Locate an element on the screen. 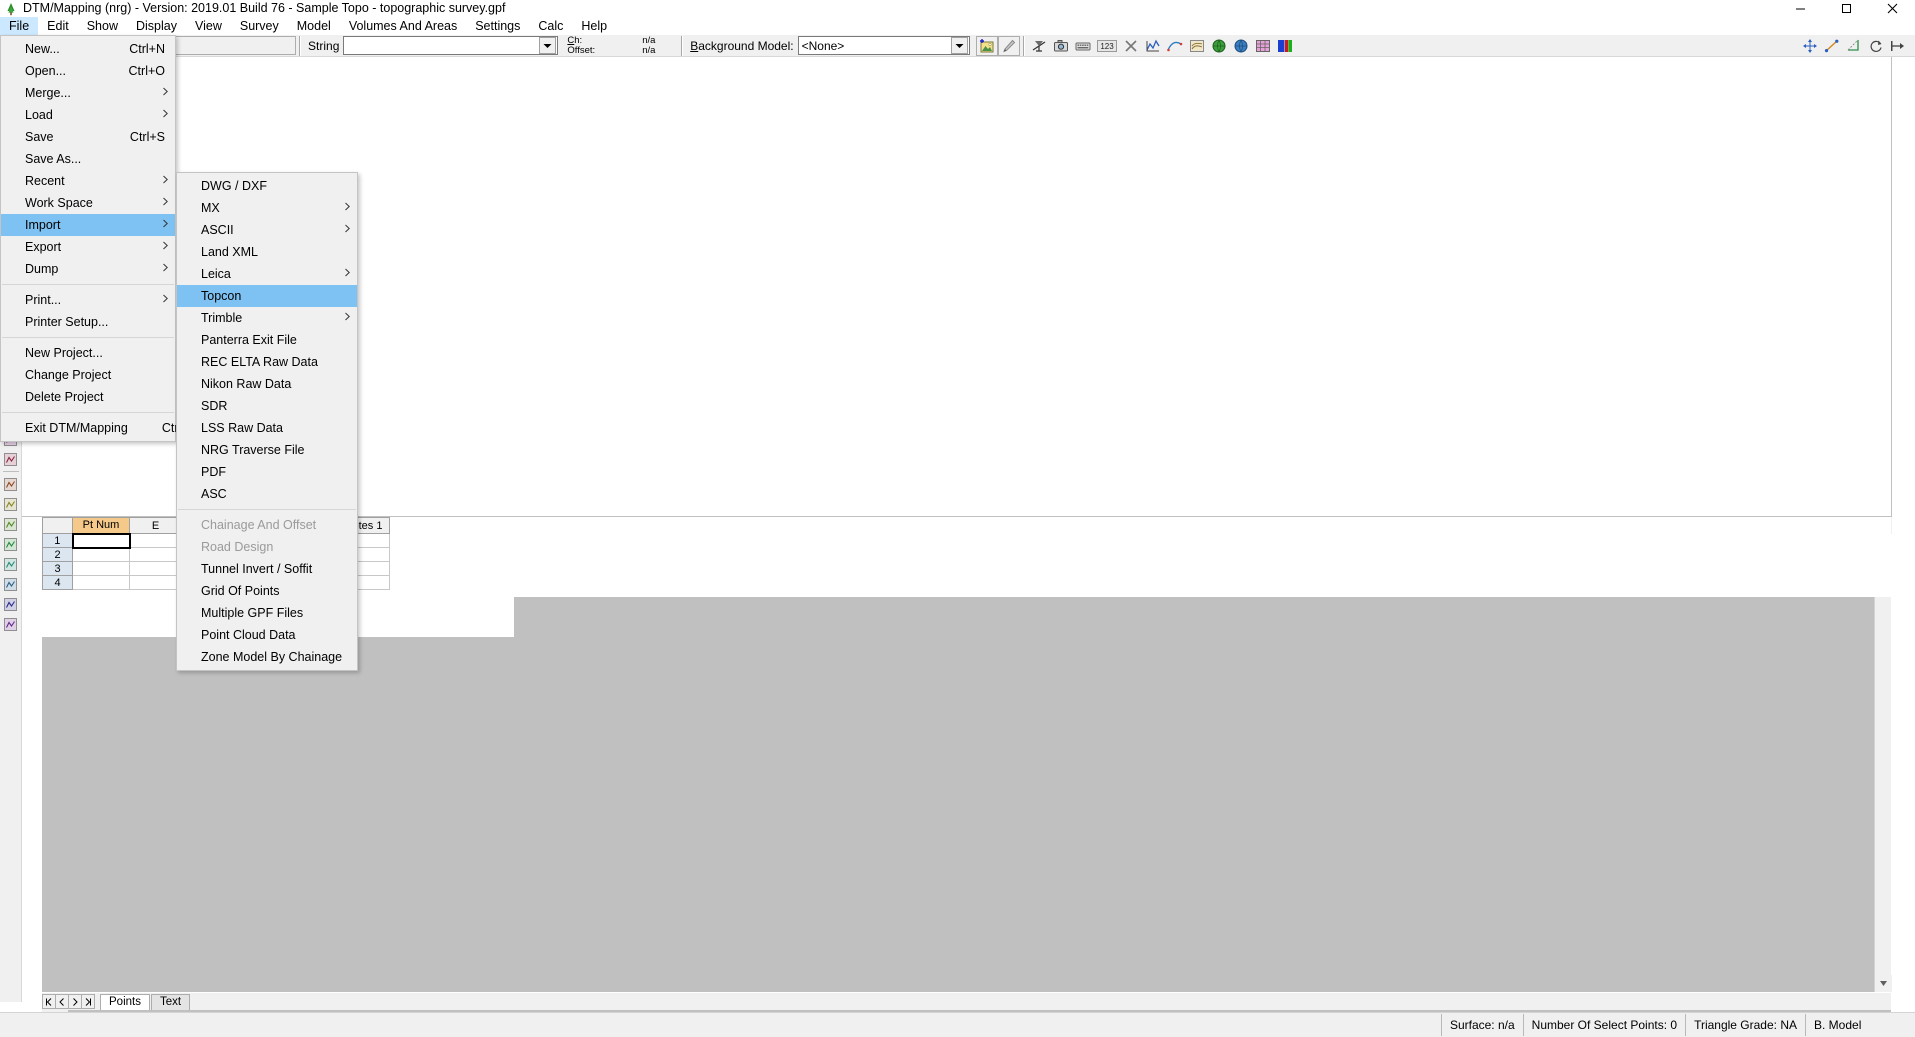 This screenshot has height=1037, width=1915. menu-item-ascii: ASCII is located at coordinates (267, 230).